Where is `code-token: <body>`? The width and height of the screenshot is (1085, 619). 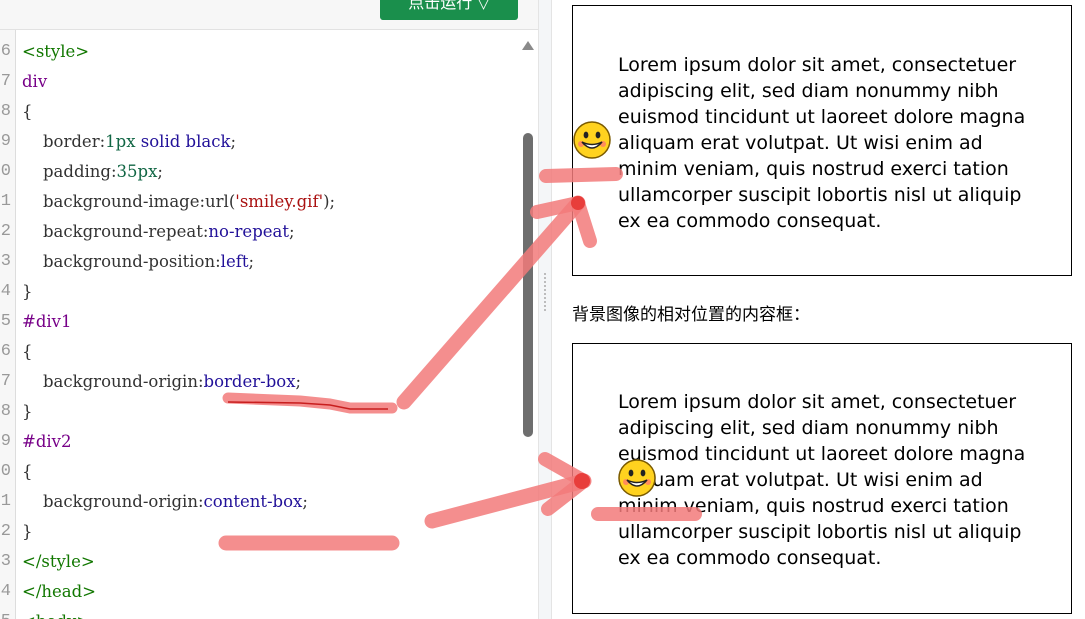 code-token: <body> is located at coordinates (56, 615).